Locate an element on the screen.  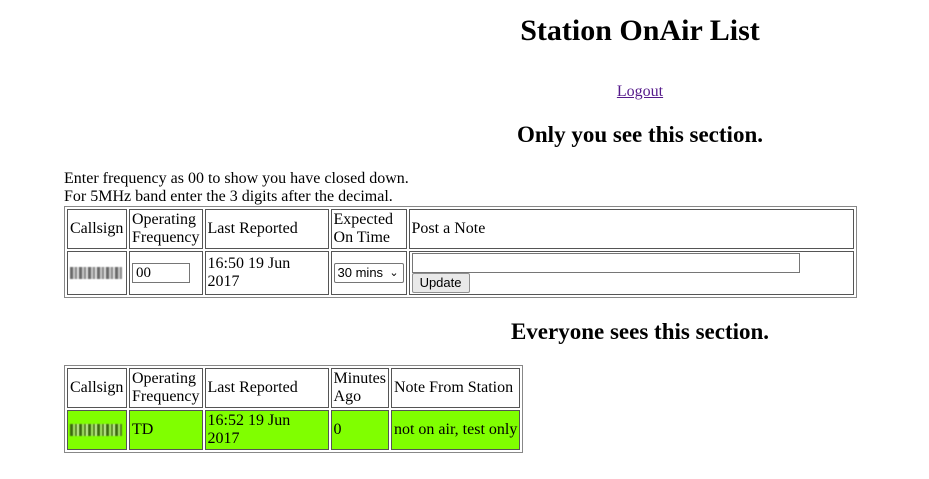
frequency-cell: TD is located at coordinates (166, 430).